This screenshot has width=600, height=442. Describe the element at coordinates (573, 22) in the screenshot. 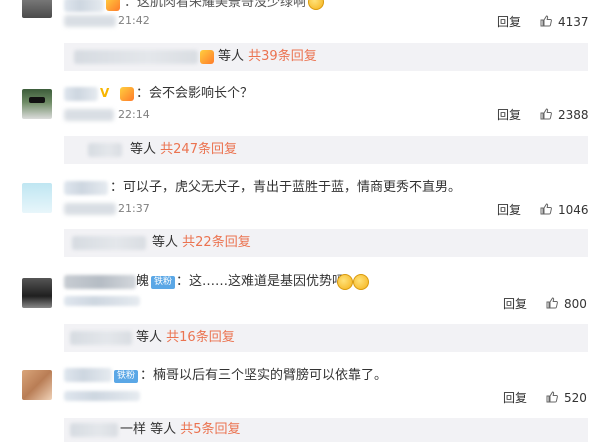

I see `like-count: 4137` at that location.